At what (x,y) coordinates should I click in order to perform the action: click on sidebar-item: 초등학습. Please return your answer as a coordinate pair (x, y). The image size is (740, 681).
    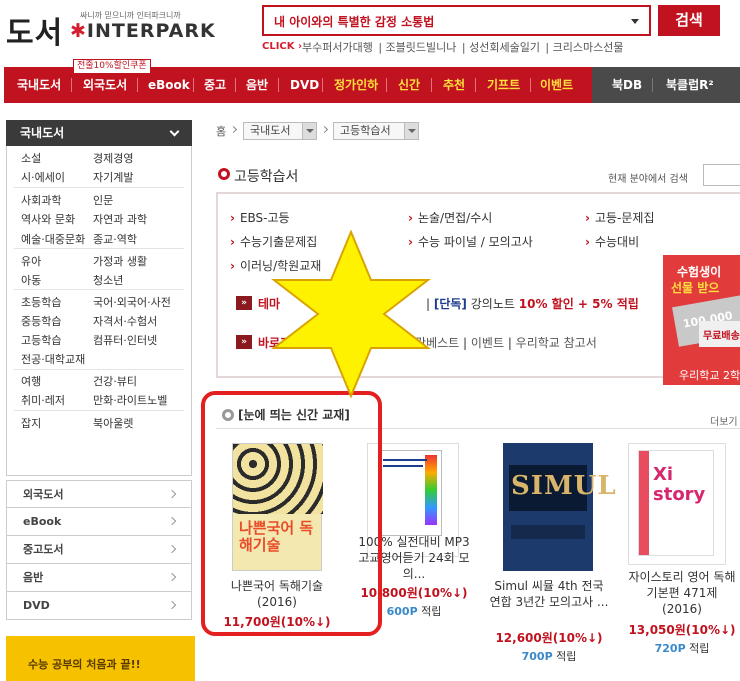
    Looking at the image, I should click on (41, 302).